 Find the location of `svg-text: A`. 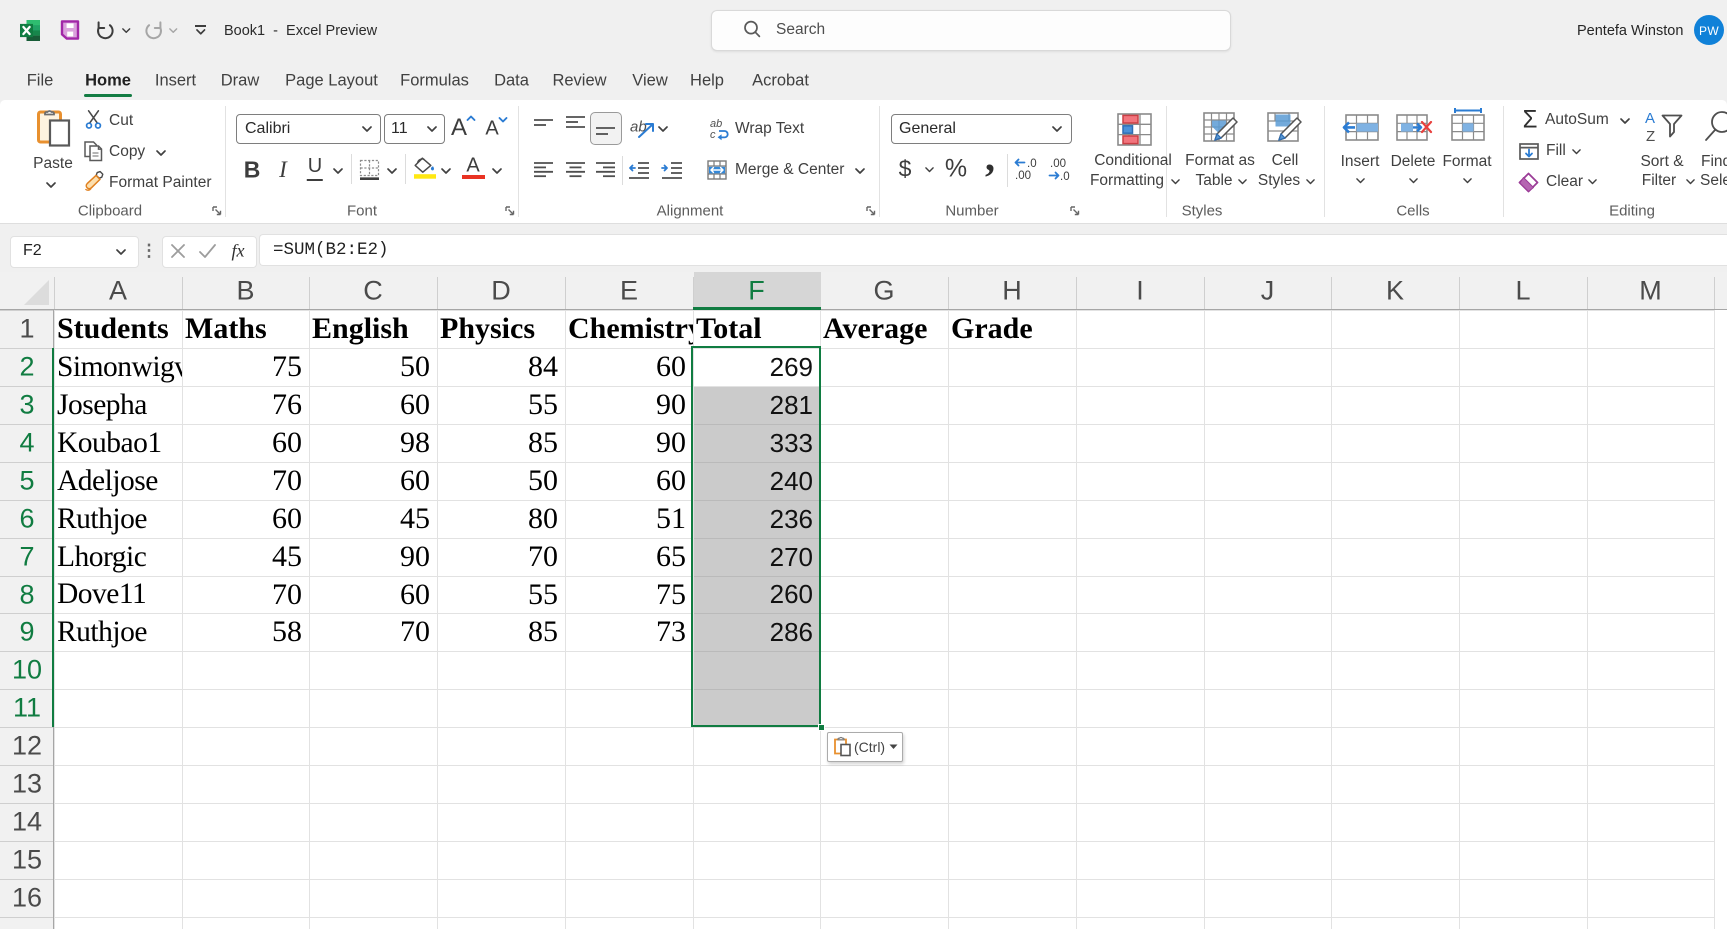

svg-text: A is located at coordinates (1650, 118).